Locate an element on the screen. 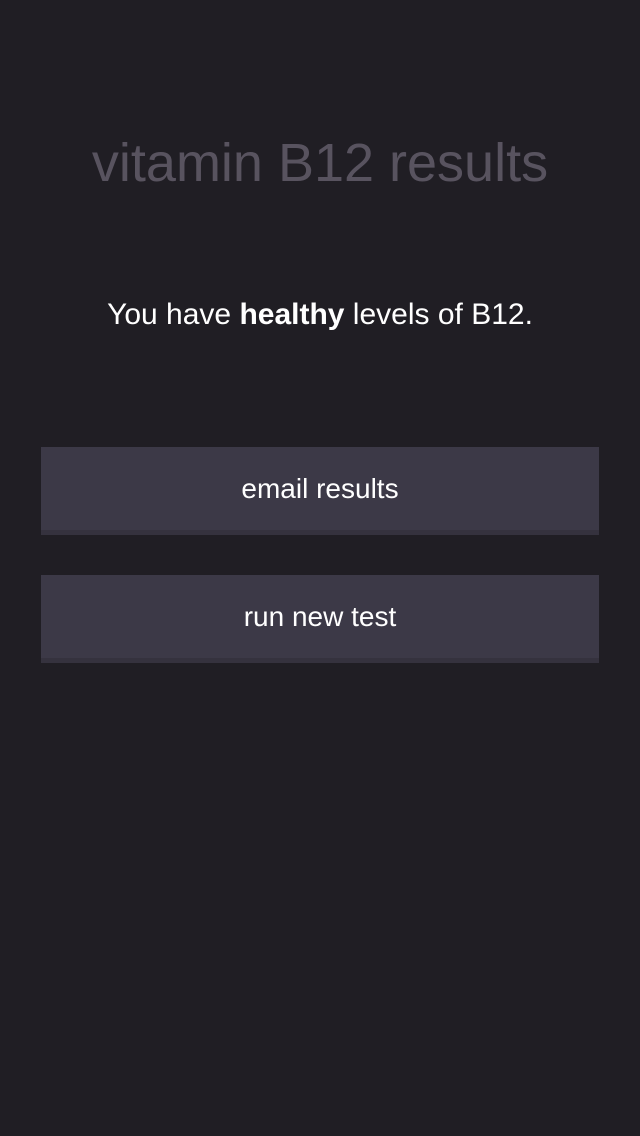 This screenshot has width=640, height=1136. result-prefix: You have is located at coordinates (173, 314).